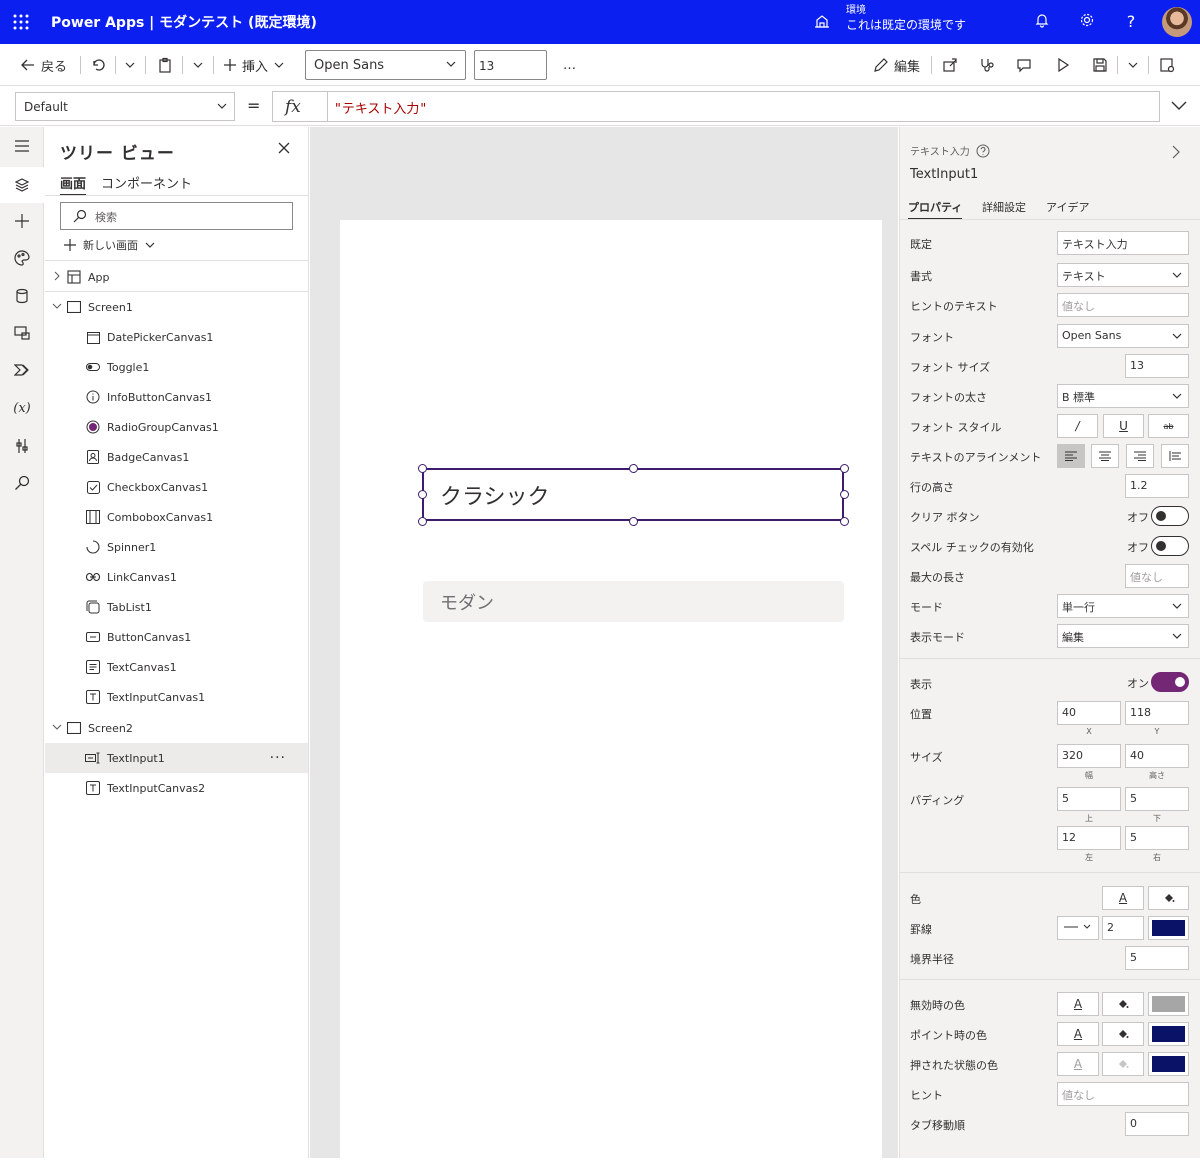 The image size is (1200, 1170). What do you see at coordinates (198, 65) in the screenshot?
I see `paste-dropdown` at bounding box center [198, 65].